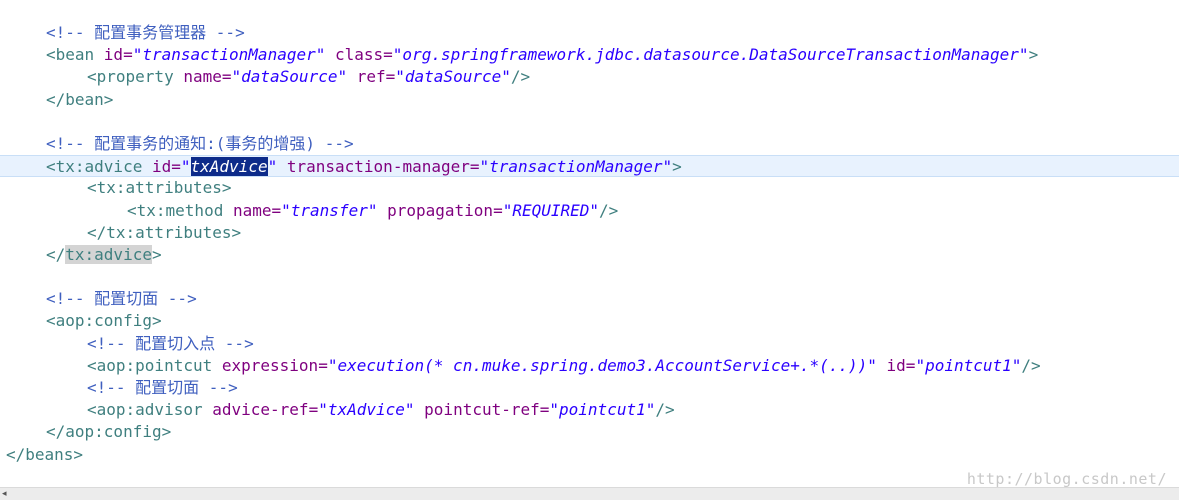  Describe the element at coordinates (589, 144) in the screenshot. I see `code-line: <!-- 配置事务的通知:(事务的增强) -->` at that location.